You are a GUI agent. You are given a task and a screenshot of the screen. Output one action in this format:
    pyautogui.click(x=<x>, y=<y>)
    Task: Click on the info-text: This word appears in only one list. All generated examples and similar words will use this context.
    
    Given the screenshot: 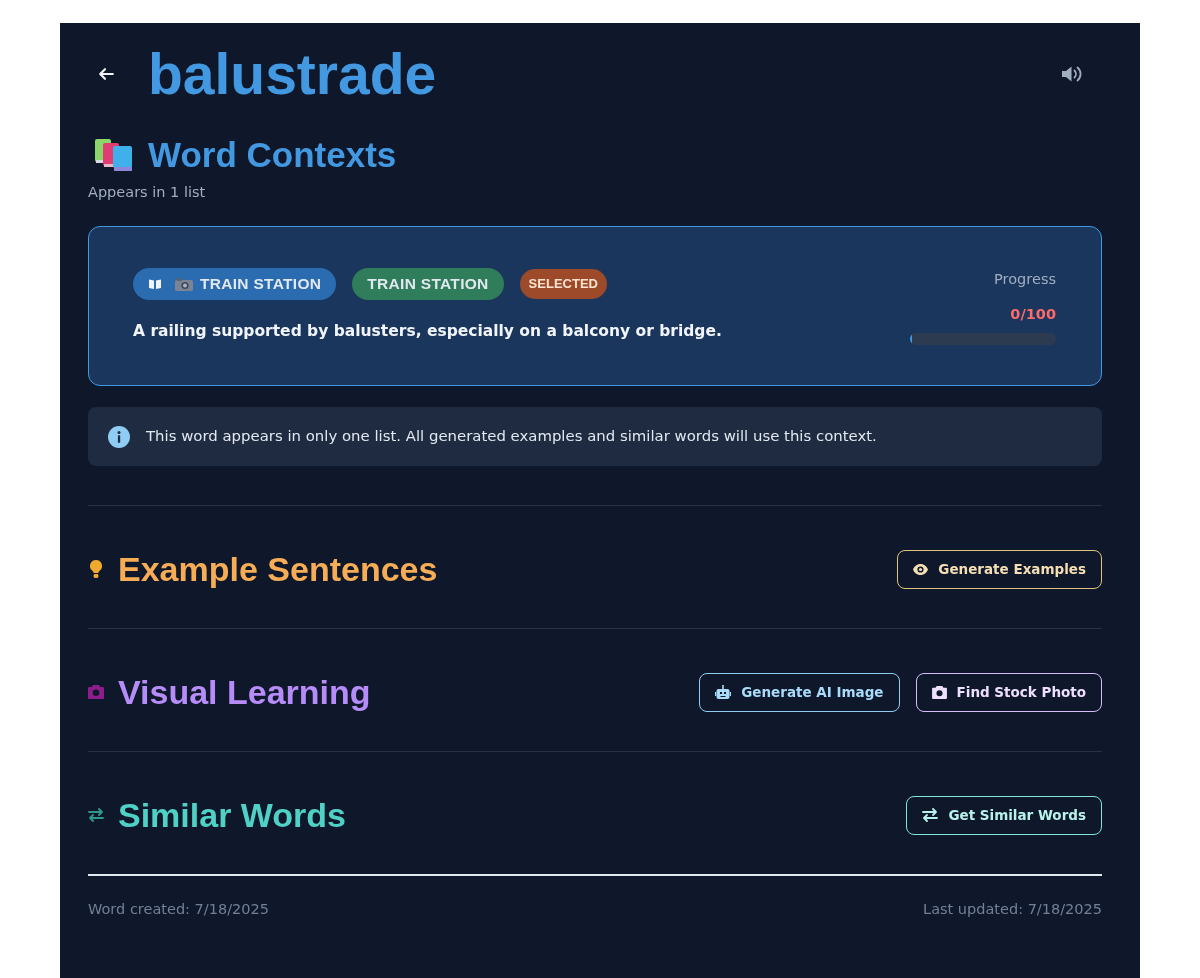 What is the action you would take?
    pyautogui.click(x=511, y=437)
    